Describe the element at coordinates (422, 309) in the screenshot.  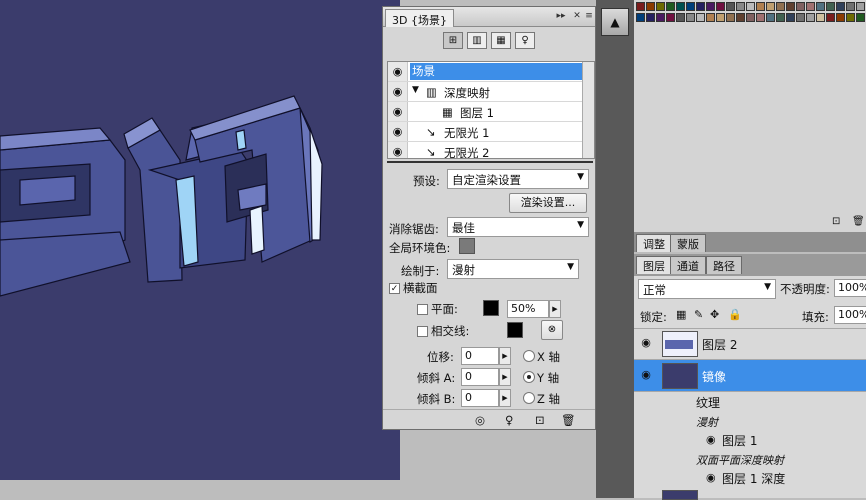
I see `plane-checkbox` at that location.